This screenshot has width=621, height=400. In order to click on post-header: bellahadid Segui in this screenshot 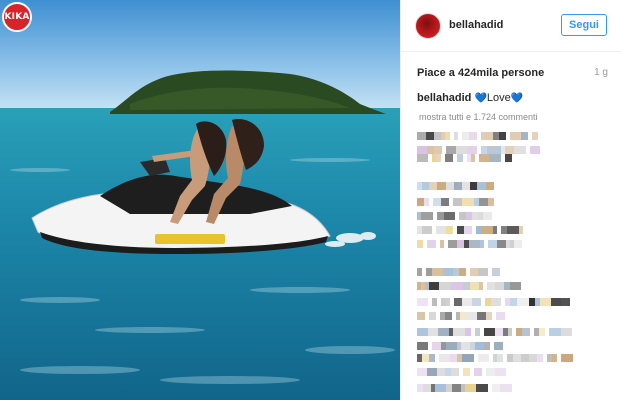, I will do `click(511, 26)`.